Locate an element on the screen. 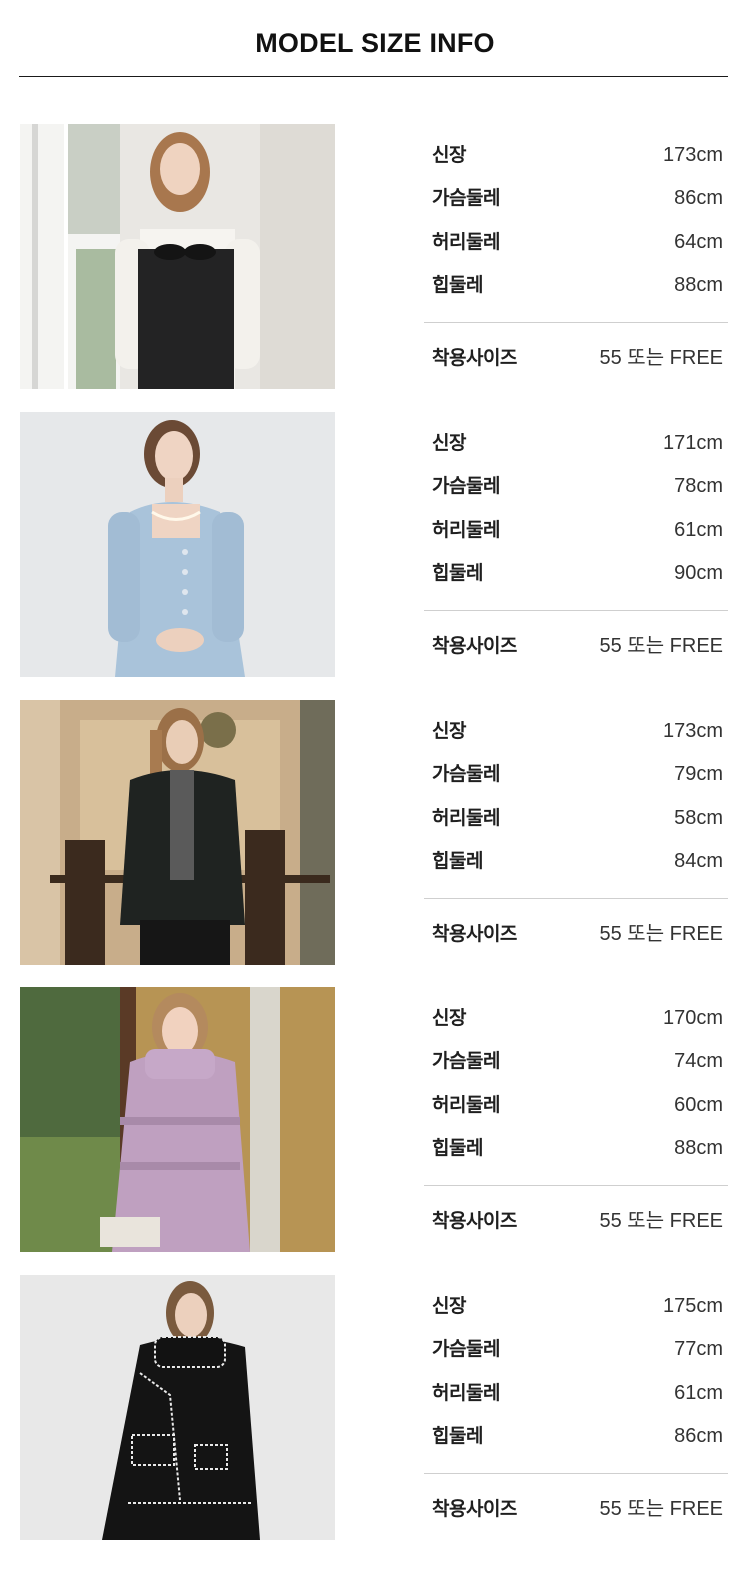 This screenshot has width=750, height=1570. hip-value: 90cm is located at coordinates (698, 573).